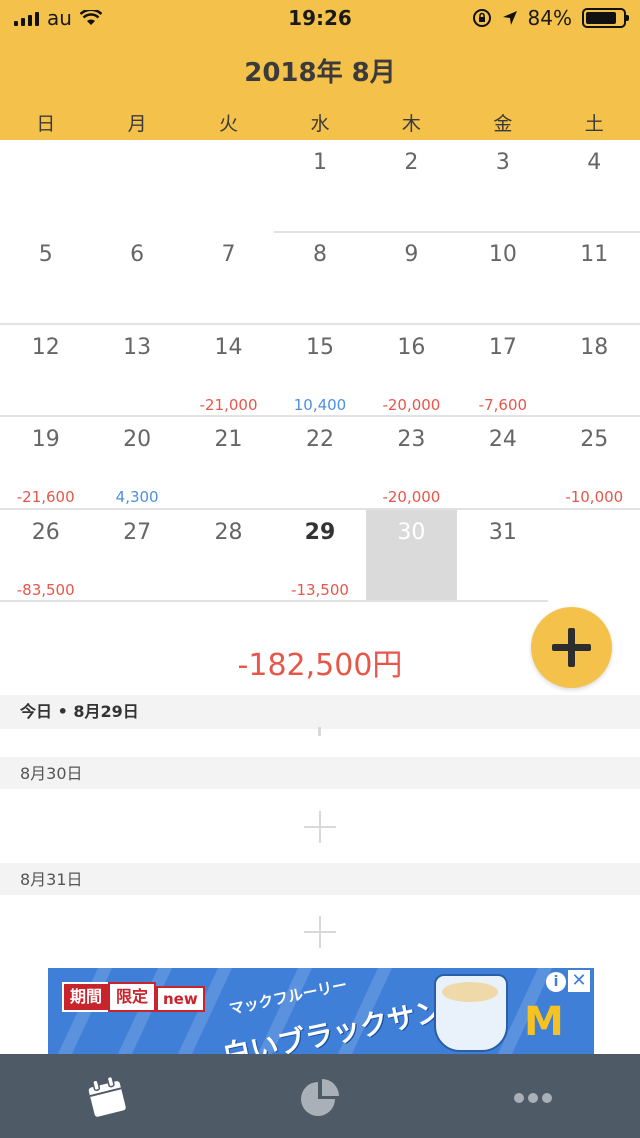 The height and width of the screenshot is (1138, 640). What do you see at coordinates (320, 879) in the screenshot?
I see `section-header-day: 8月31日` at bounding box center [320, 879].